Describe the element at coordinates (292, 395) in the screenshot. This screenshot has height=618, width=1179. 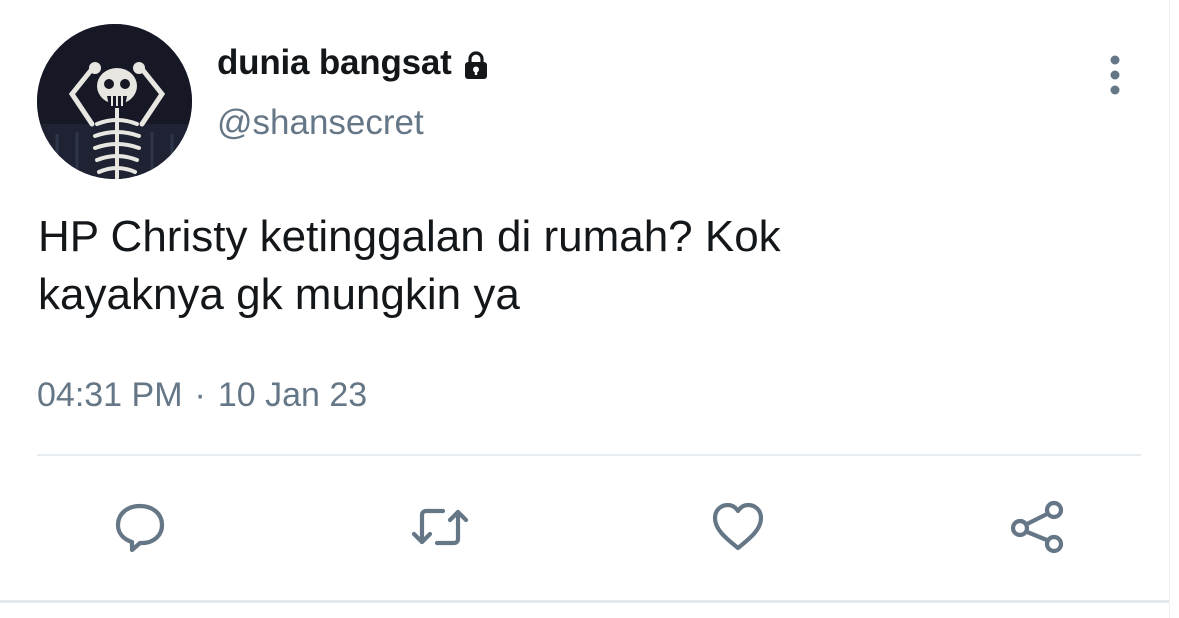
I see `tweet-date: 10 Jan 23` at that location.